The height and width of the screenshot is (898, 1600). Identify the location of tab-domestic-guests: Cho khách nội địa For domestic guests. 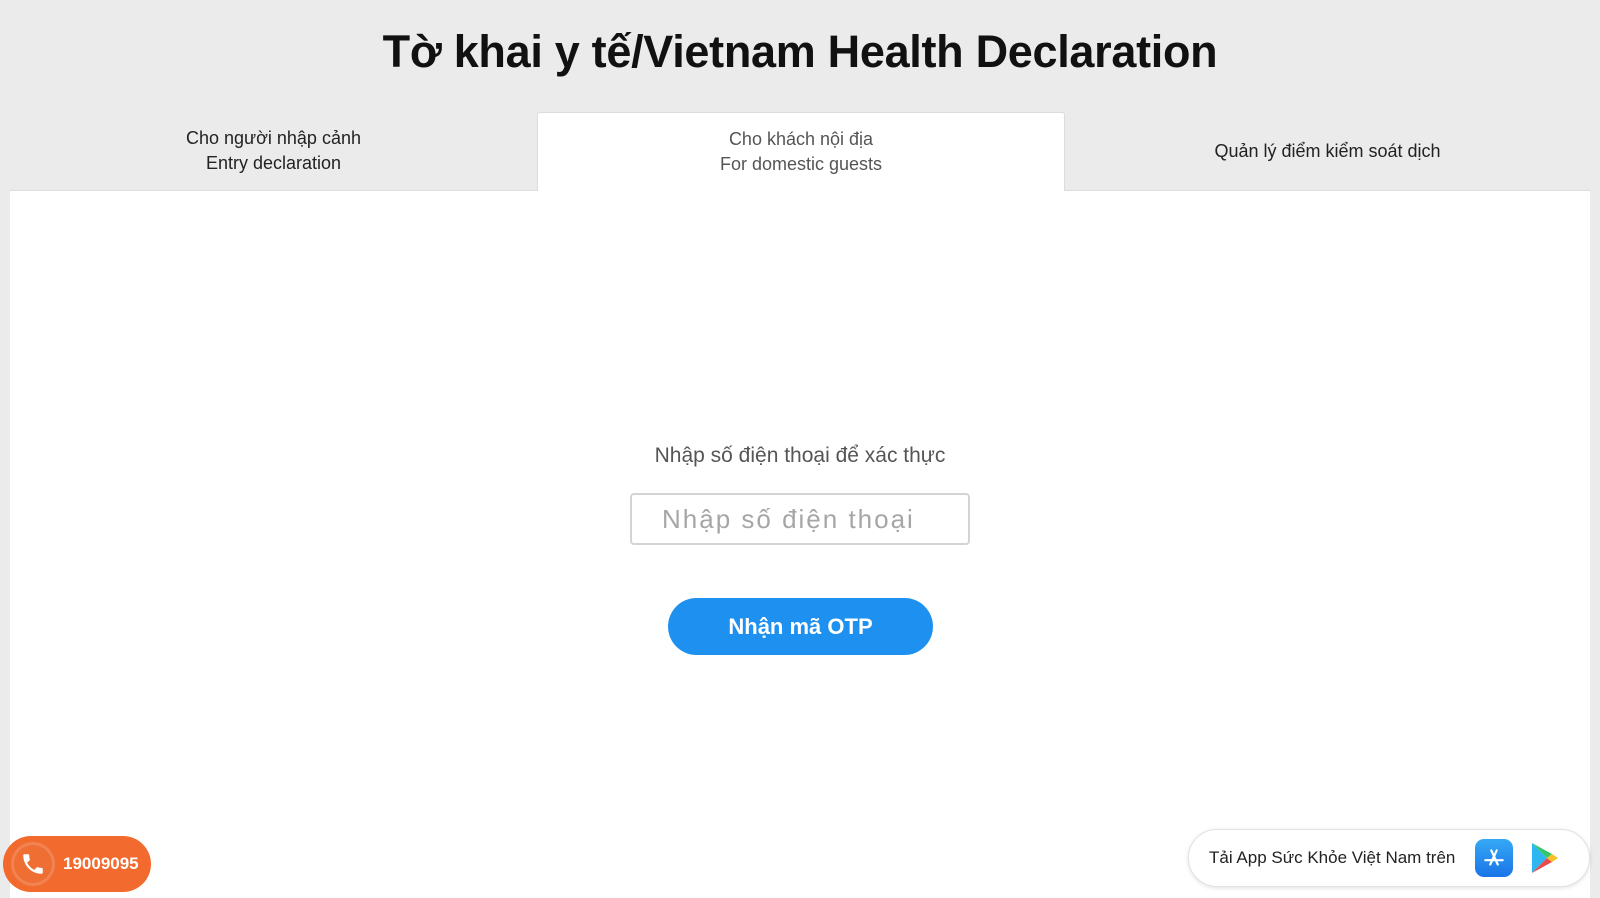
(801, 151).